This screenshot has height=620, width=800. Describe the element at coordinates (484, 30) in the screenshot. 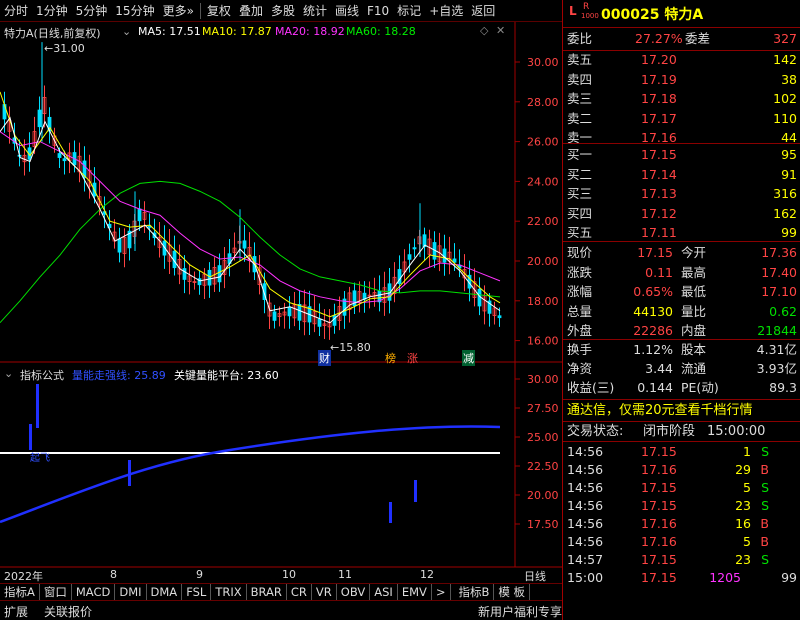

I see `diamond-icon: ◇` at that location.